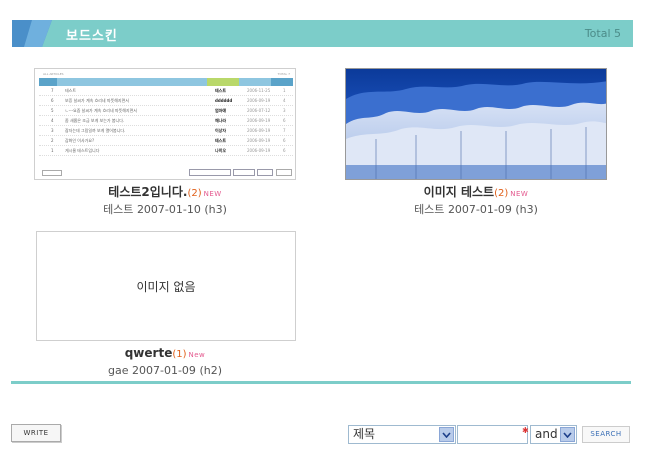  Describe the element at coordinates (168, 209) in the screenshot. I see `item-date: 2007-01-10` at that location.